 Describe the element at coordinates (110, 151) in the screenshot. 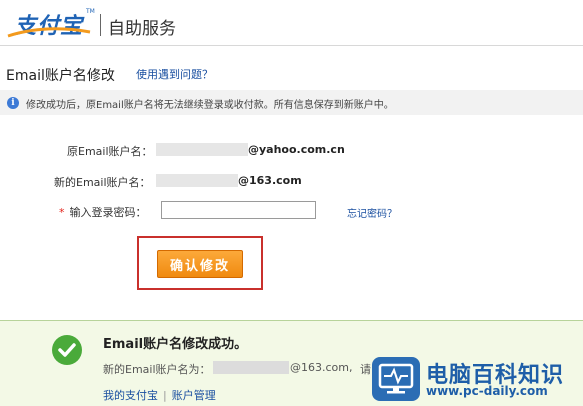

I see `old-email-label: 原Email账户名：` at that location.